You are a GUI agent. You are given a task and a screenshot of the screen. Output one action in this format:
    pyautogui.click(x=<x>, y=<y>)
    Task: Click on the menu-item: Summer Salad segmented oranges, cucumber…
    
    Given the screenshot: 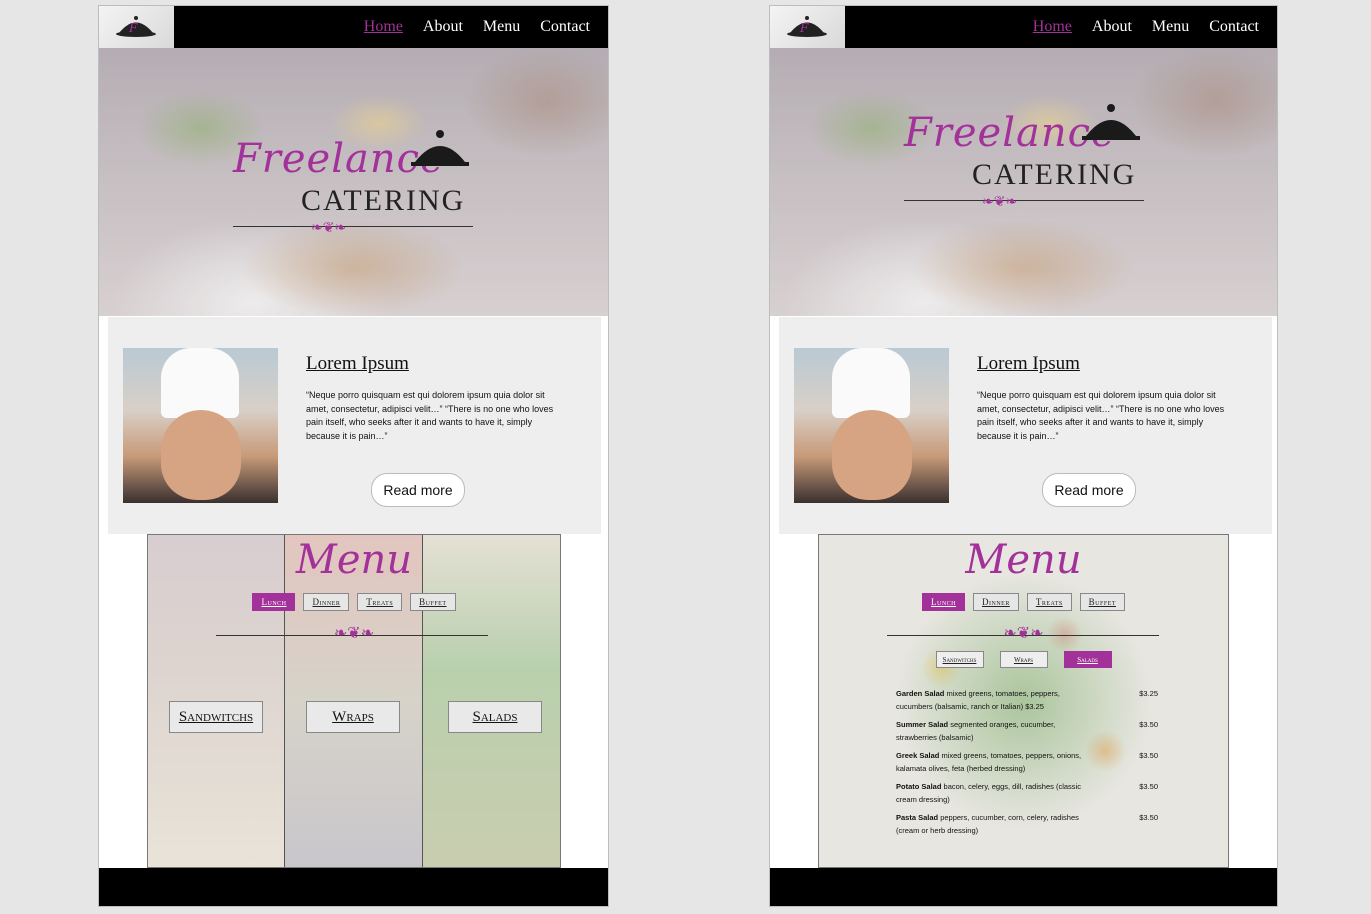 What is the action you would take?
    pyautogui.click(x=1027, y=731)
    